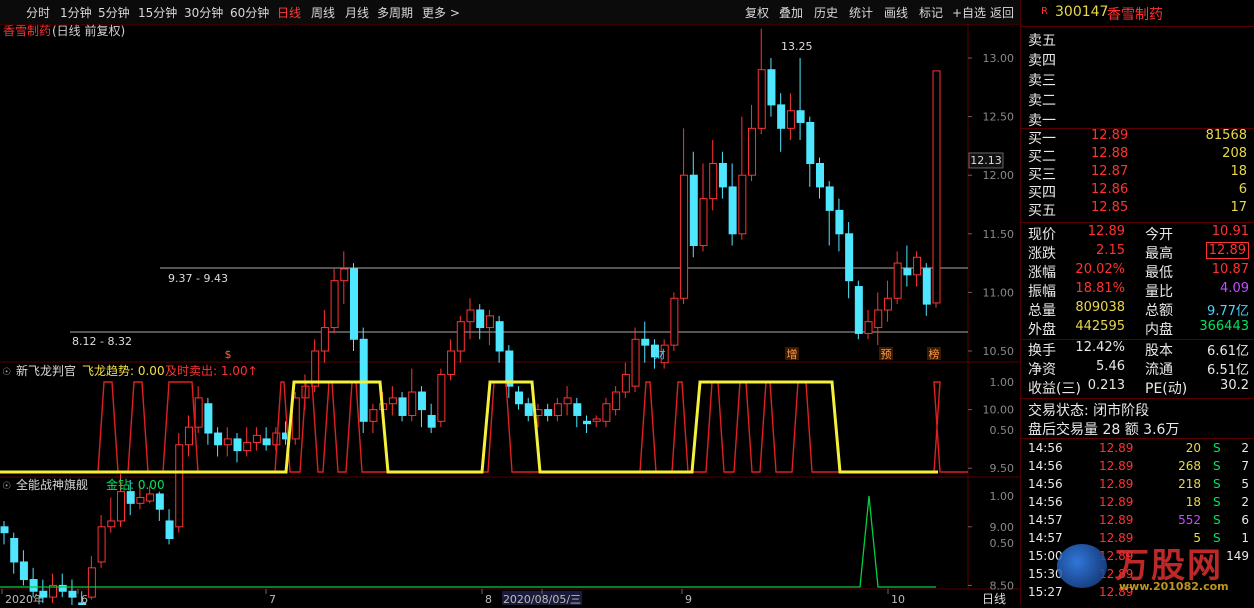 This screenshot has width=1254, height=608. What do you see at coordinates (1100, 269) in the screenshot?
I see `quote-value: 20.02%` at bounding box center [1100, 269].